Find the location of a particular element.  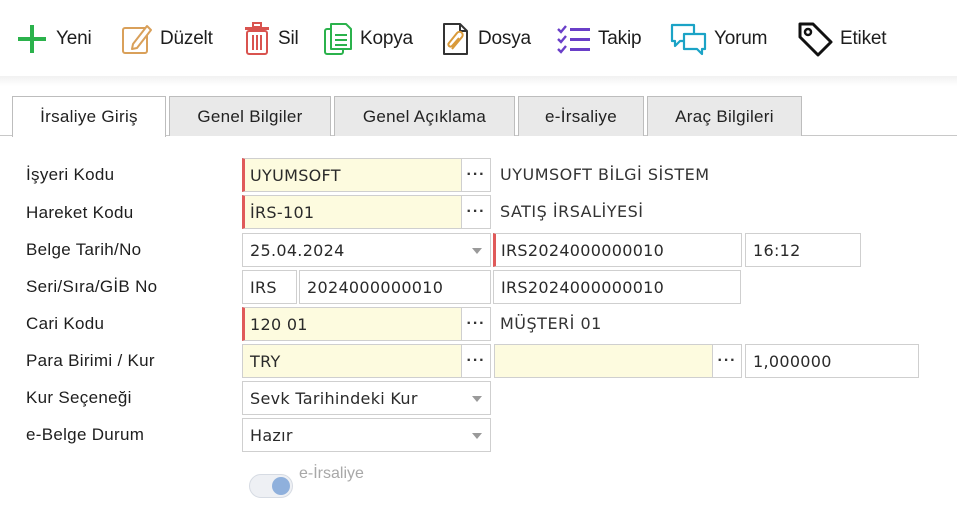

hareket-kodu-description: SATIŞ İRSALİYESİ is located at coordinates (572, 211).